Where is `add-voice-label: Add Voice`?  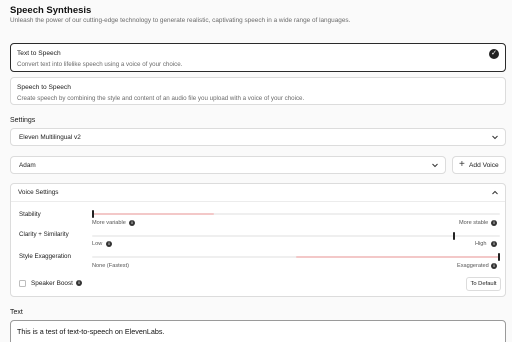 add-voice-label: Add Voice is located at coordinates (484, 165).